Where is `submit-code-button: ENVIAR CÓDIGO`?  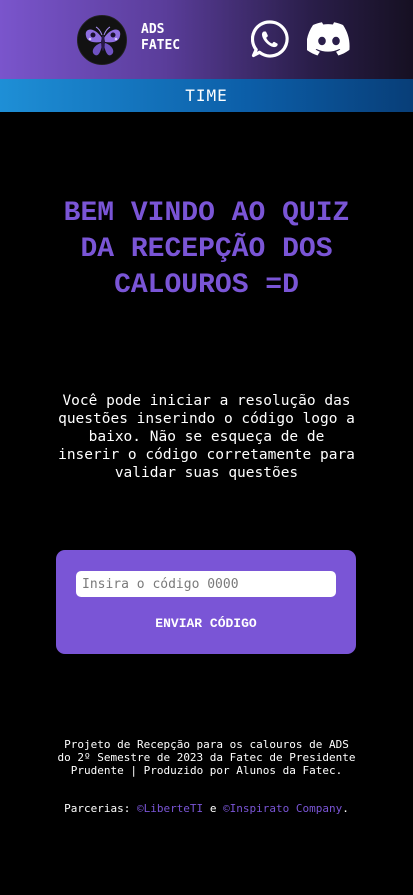
submit-code-button: ENVIAR CÓDIGO is located at coordinates (205, 623).